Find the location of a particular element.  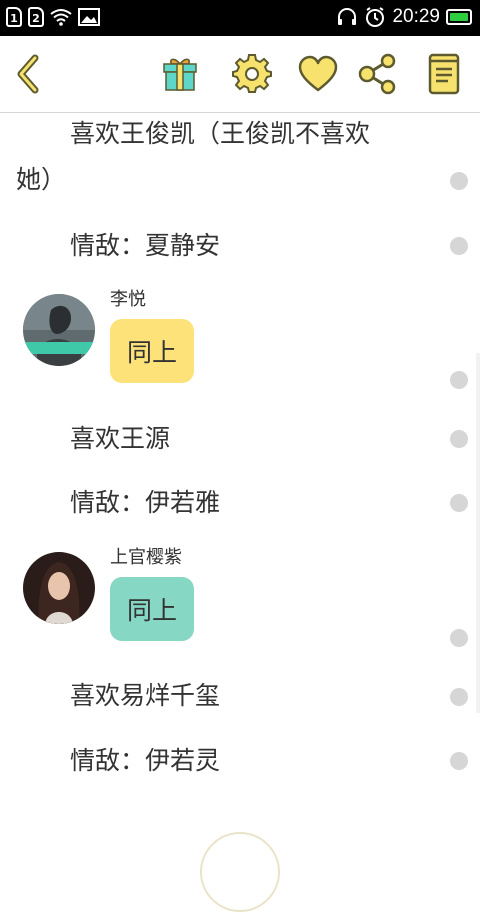

clock-time: 20:29 is located at coordinates (416, 16).